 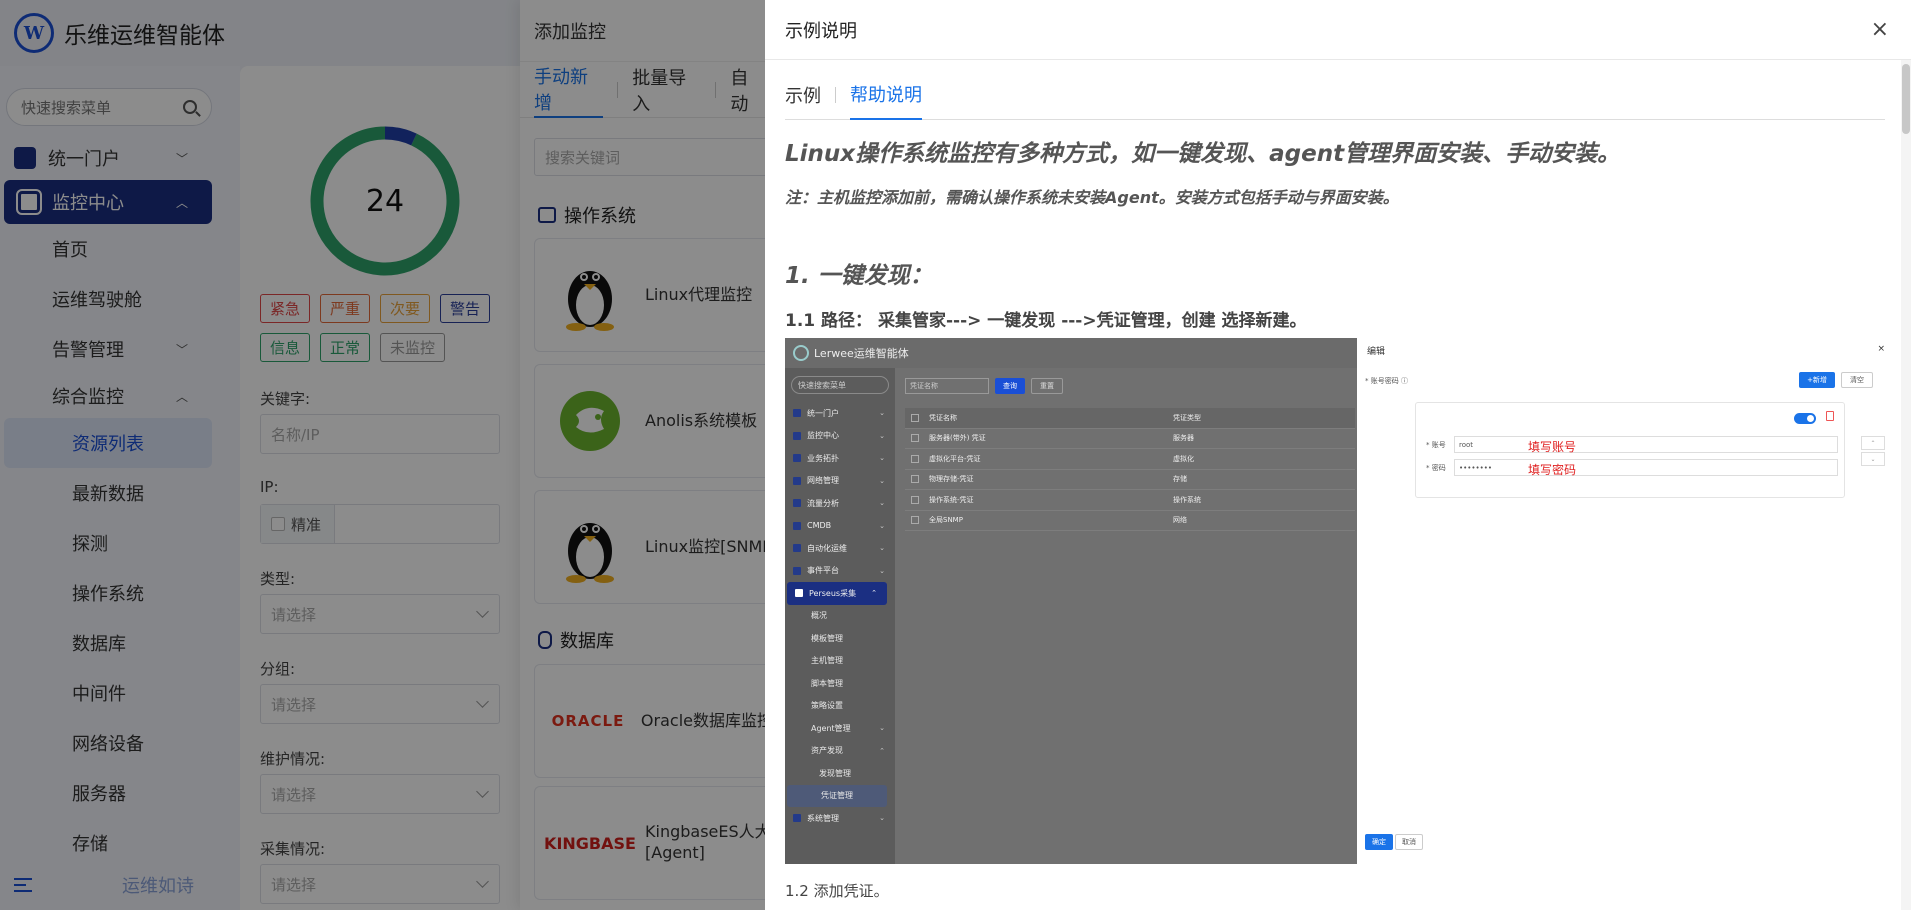 What do you see at coordinates (943, 417) in the screenshot?
I see `table-header-cell: 凭证名称` at bounding box center [943, 417].